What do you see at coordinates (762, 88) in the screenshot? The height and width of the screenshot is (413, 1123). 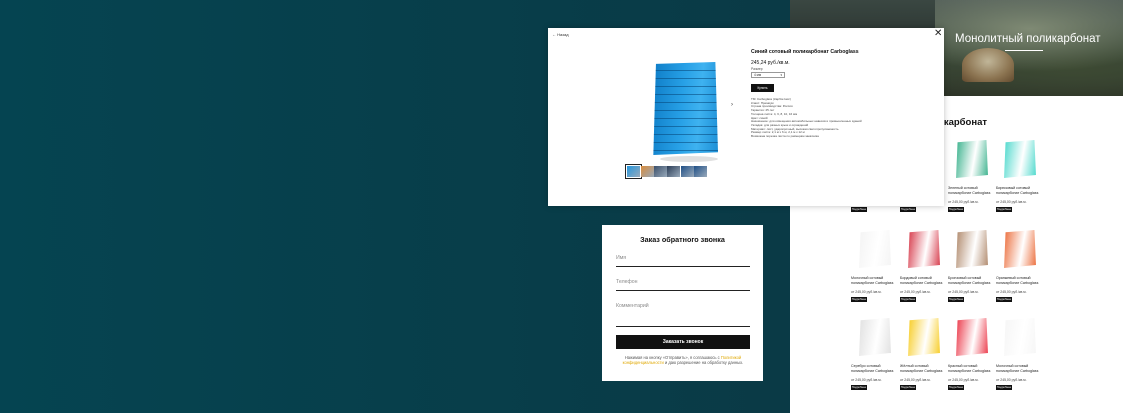 I see `buy-button: Купить` at bounding box center [762, 88].